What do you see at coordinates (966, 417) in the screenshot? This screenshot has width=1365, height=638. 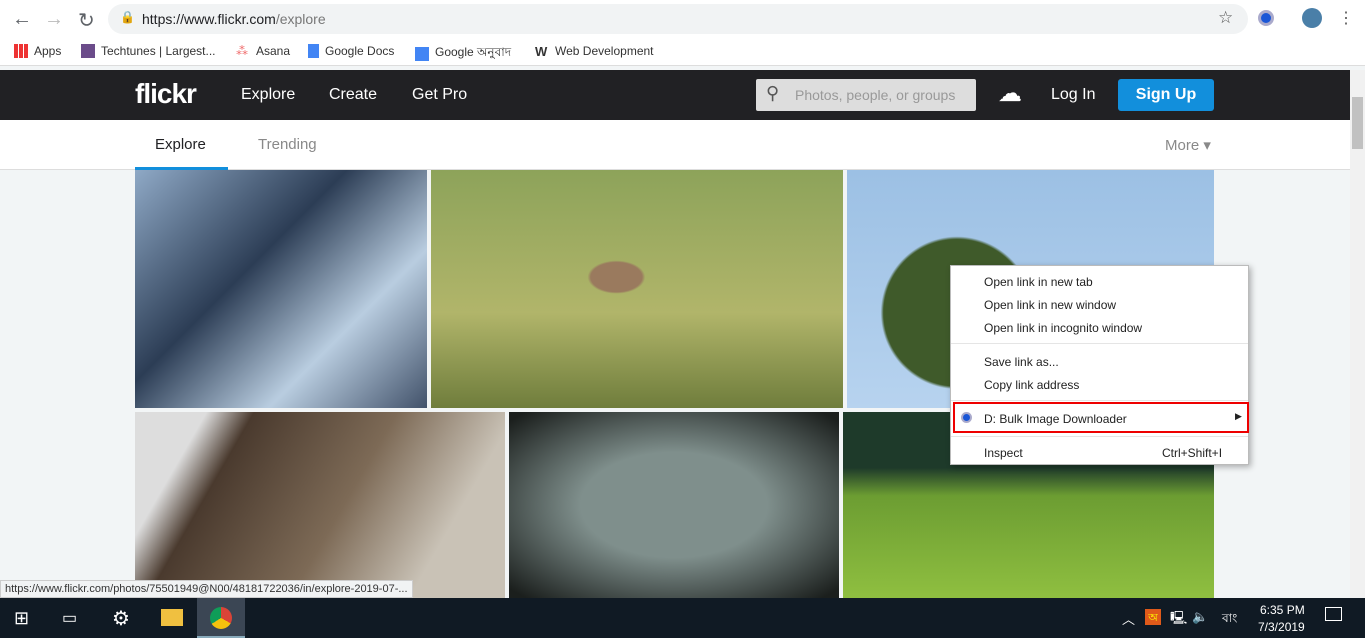 I see `bulk-downloader-icon` at bounding box center [966, 417].